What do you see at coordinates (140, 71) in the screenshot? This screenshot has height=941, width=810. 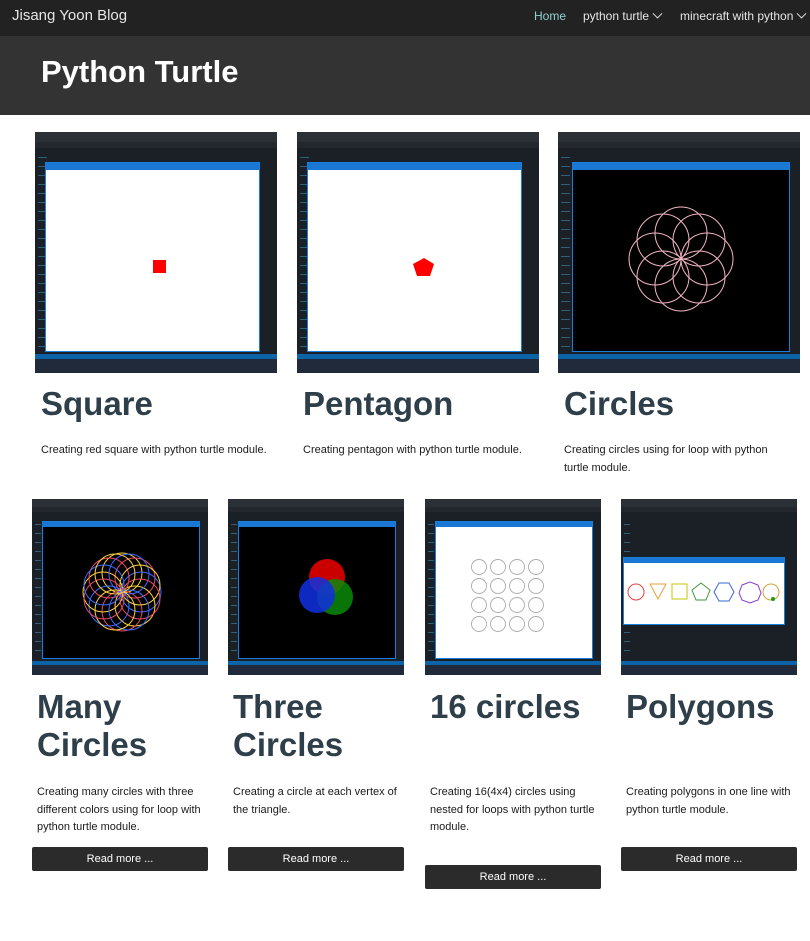 I see `page-title: Python Turtle` at bounding box center [140, 71].